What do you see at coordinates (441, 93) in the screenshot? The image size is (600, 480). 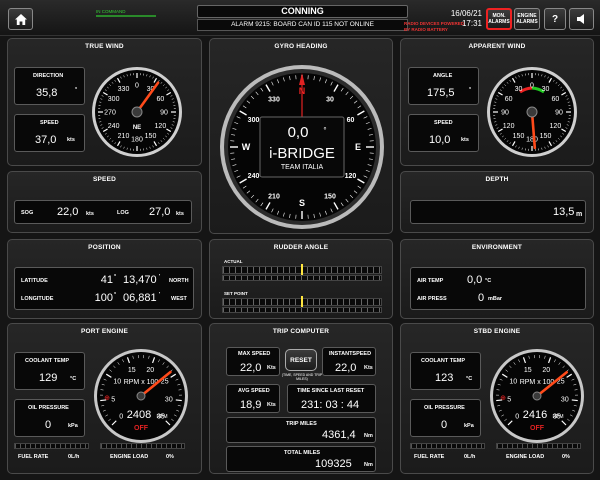 I see `apparent-wind-angle-value: 175,5` at bounding box center [441, 93].